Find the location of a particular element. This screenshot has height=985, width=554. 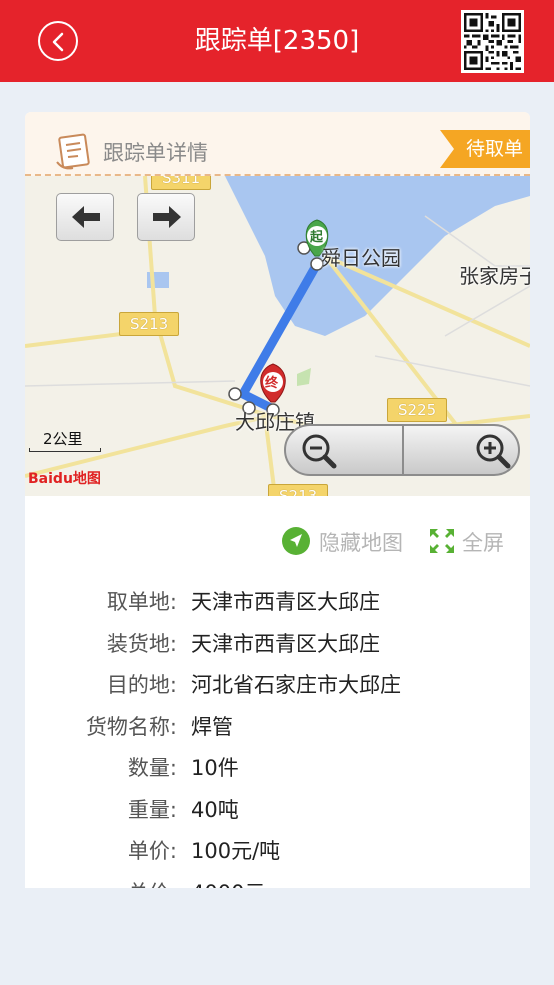

map-scale-text: 2公里 is located at coordinates (63, 439).